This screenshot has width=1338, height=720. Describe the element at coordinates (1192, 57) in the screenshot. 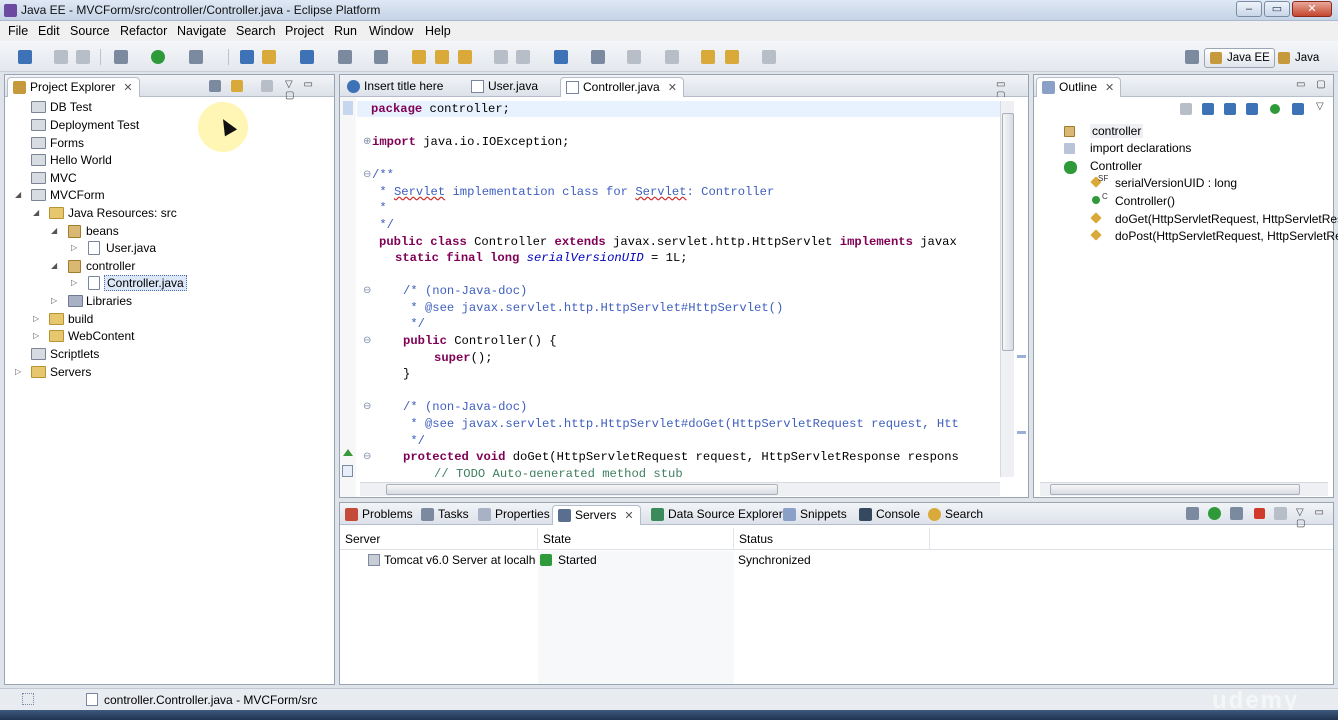

I see `open-perspective-icon` at that location.